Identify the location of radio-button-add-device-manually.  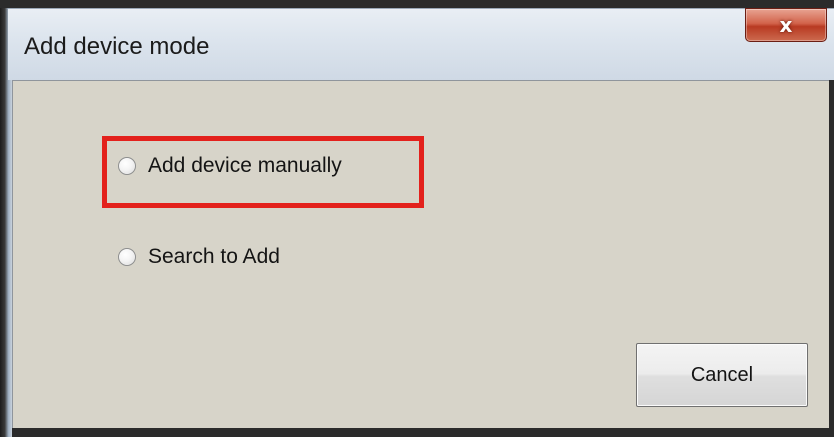
(127, 166).